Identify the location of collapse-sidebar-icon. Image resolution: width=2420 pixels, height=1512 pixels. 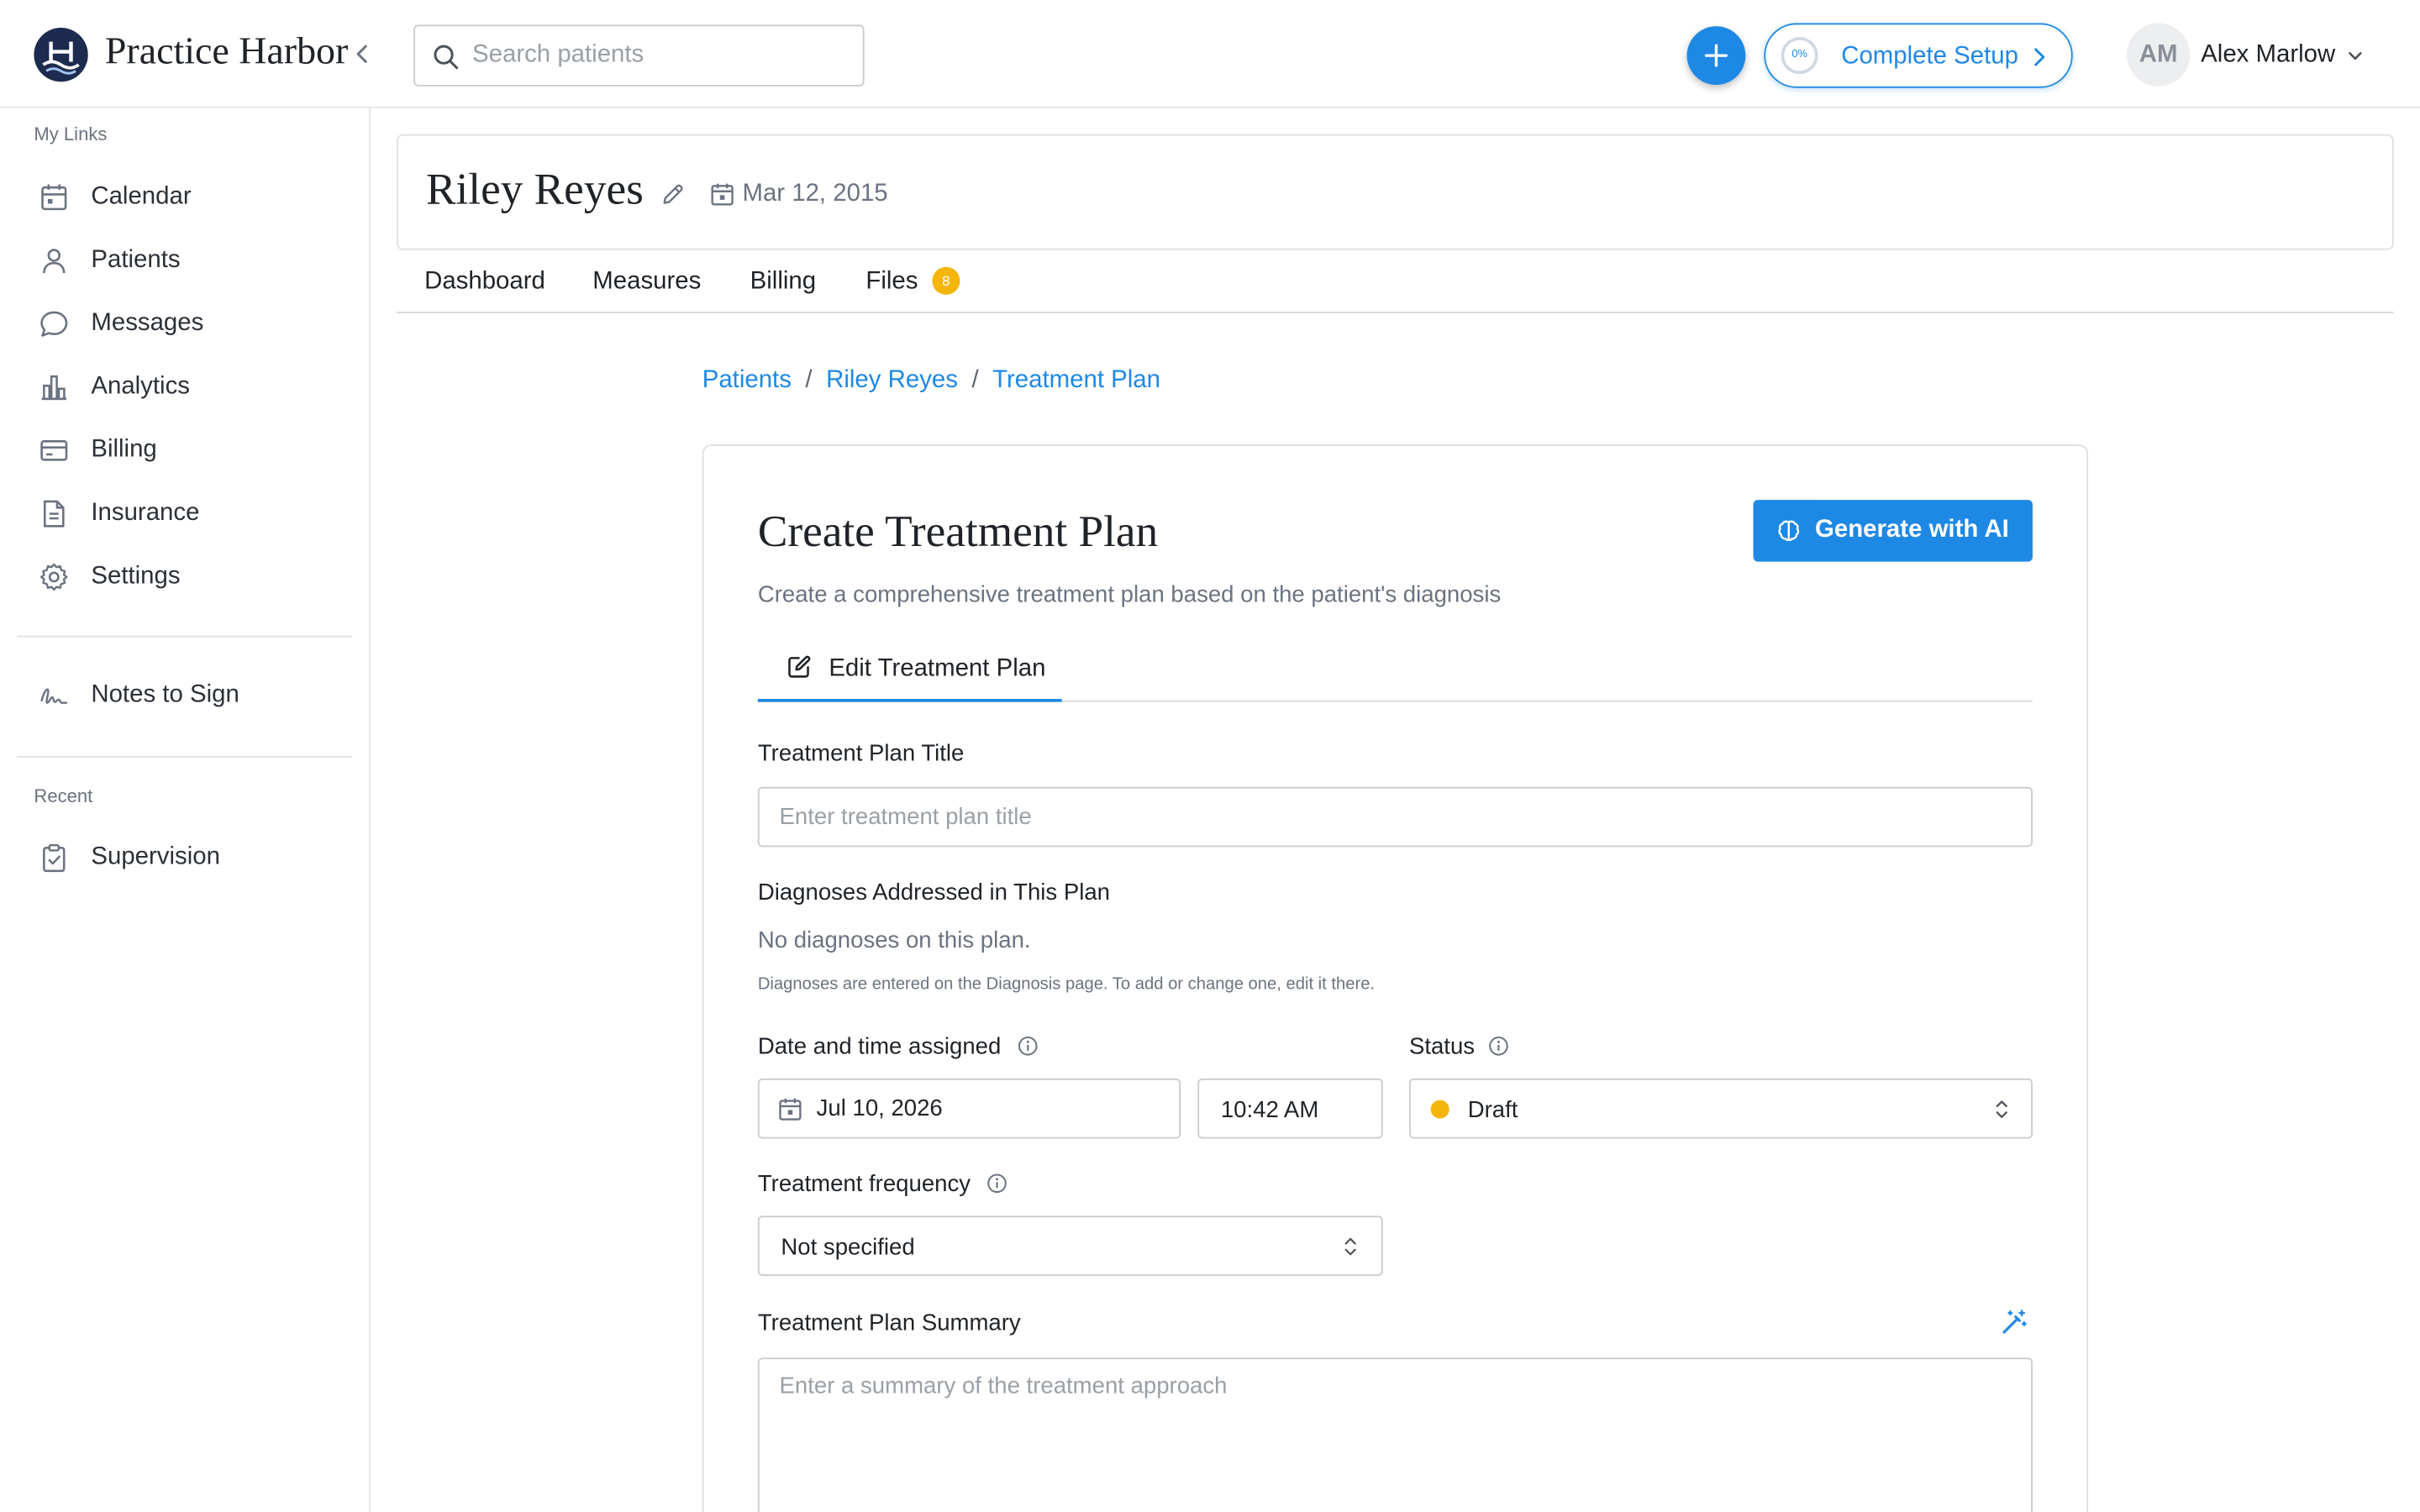
(362, 54).